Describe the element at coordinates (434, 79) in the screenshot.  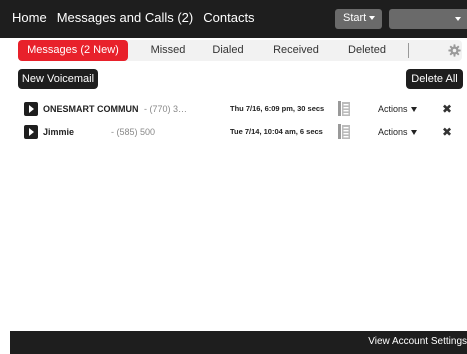
I see `delete-all-button: Delete All` at that location.